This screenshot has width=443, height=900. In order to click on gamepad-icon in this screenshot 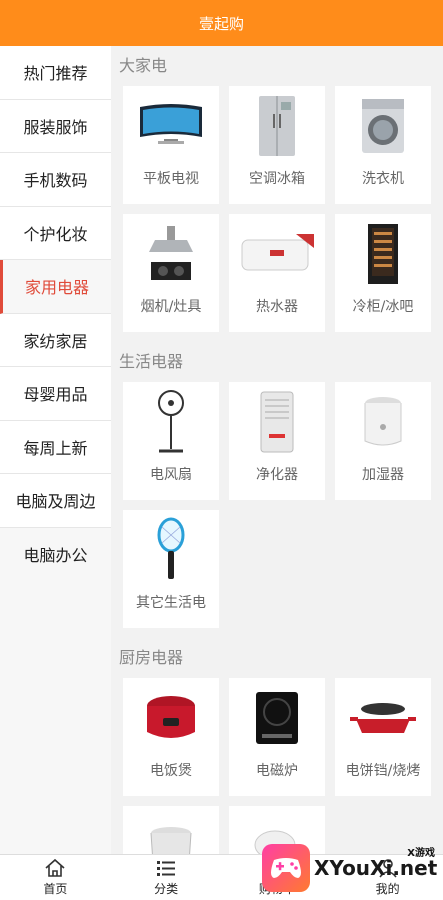, I will do `click(286, 868)`.